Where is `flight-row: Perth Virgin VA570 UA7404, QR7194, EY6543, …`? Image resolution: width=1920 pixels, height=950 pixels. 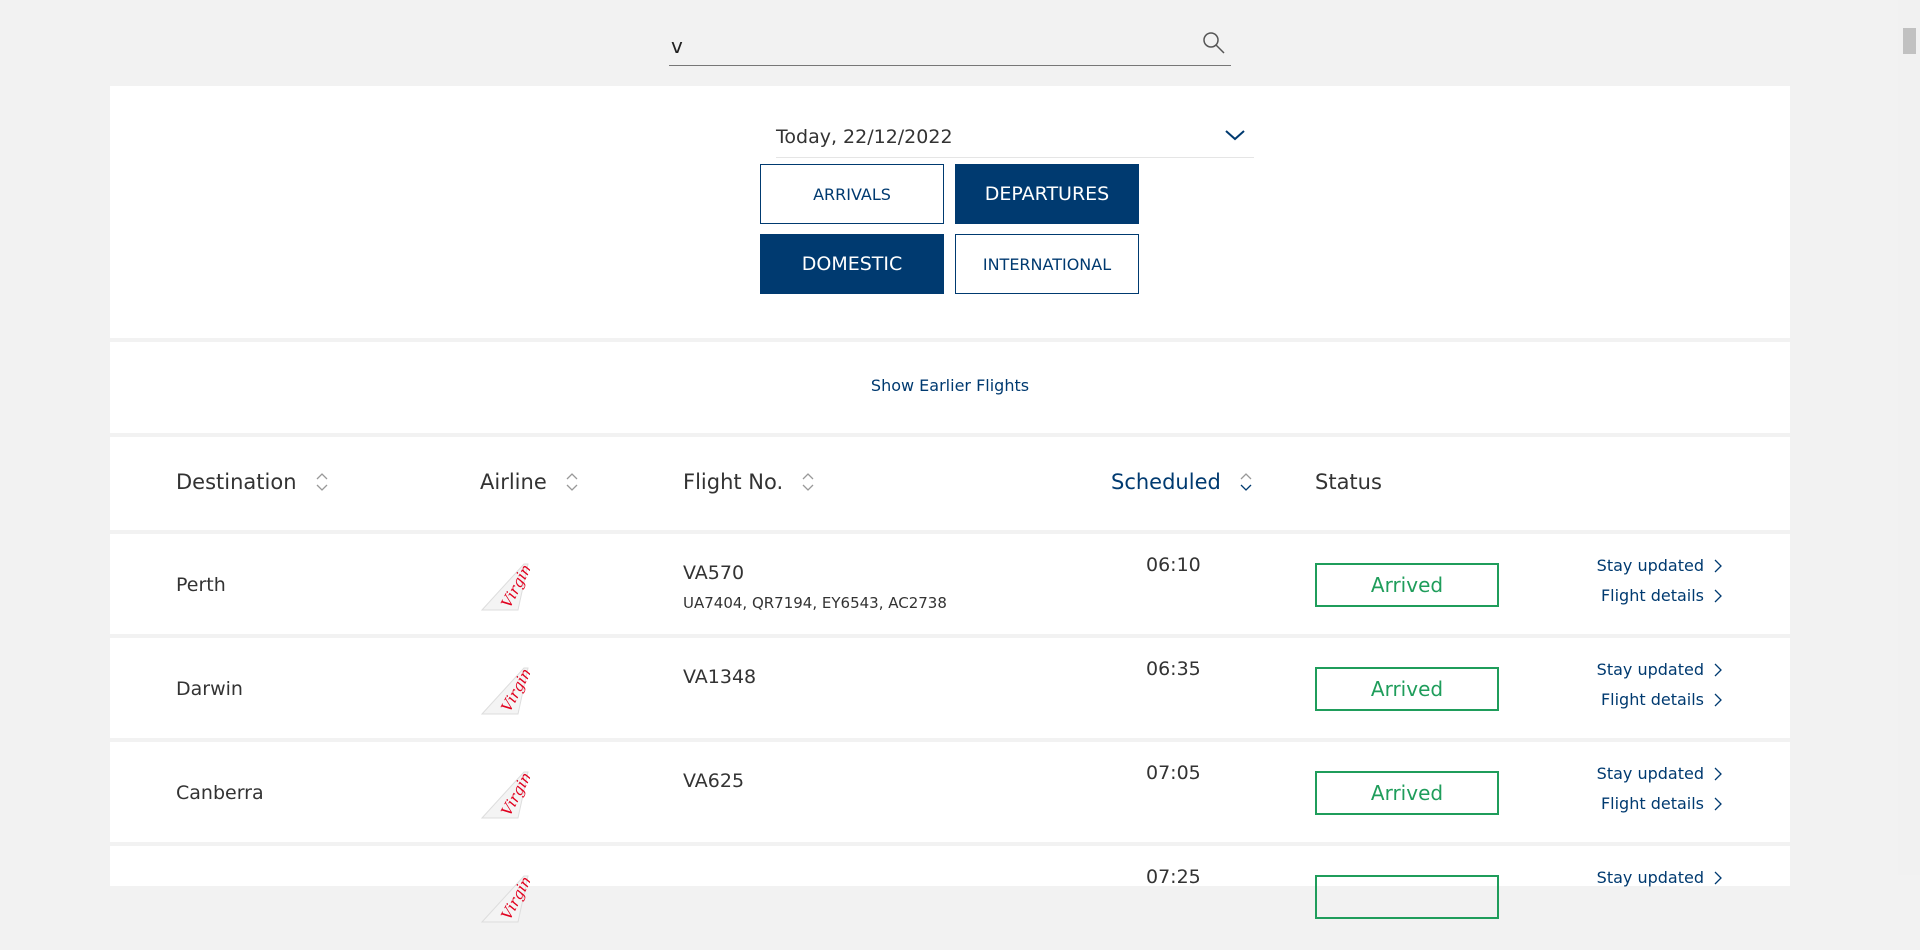
flight-row: Perth Virgin VA570 UA7404, QR7194, EY6543, … is located at coordinates (950, 586).